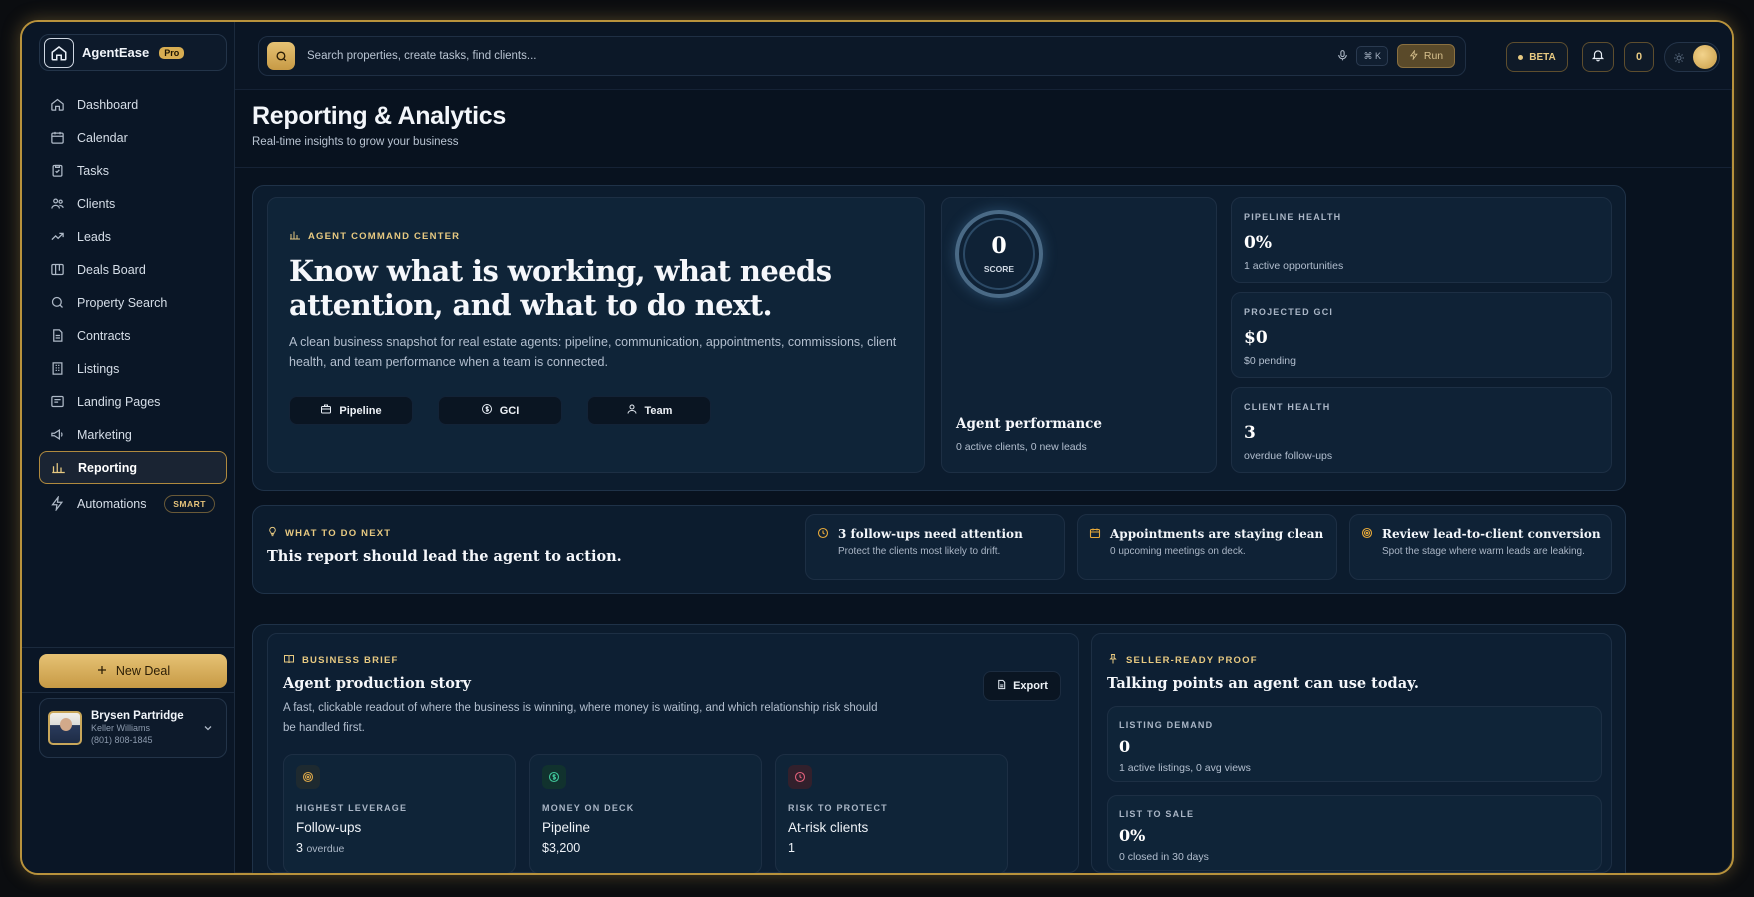  What do you see at coordinates (1342, 58) in the screenshot?
I see `microphone-icon` at bounding box center [1342, 58].